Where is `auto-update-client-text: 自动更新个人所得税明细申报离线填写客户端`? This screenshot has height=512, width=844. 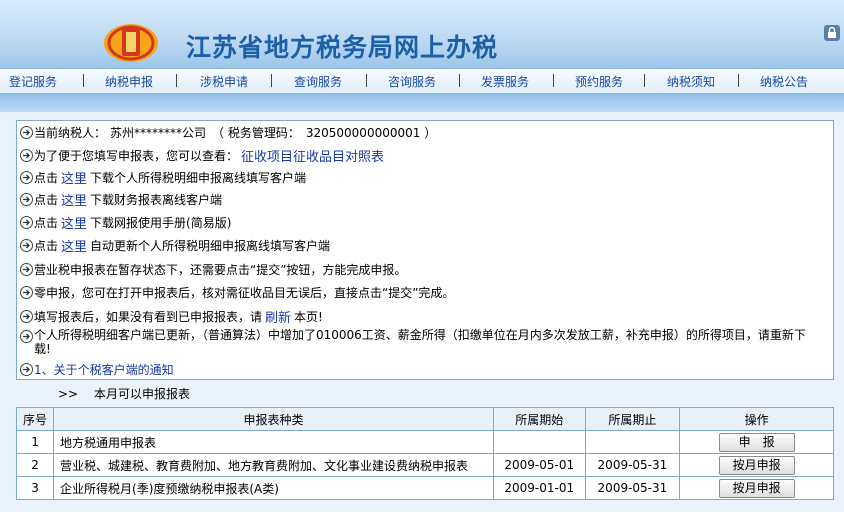 auto-update-client-text: 自动更新个人所得税明细申报离线填写客户端 is located at coordinates (210, 246).